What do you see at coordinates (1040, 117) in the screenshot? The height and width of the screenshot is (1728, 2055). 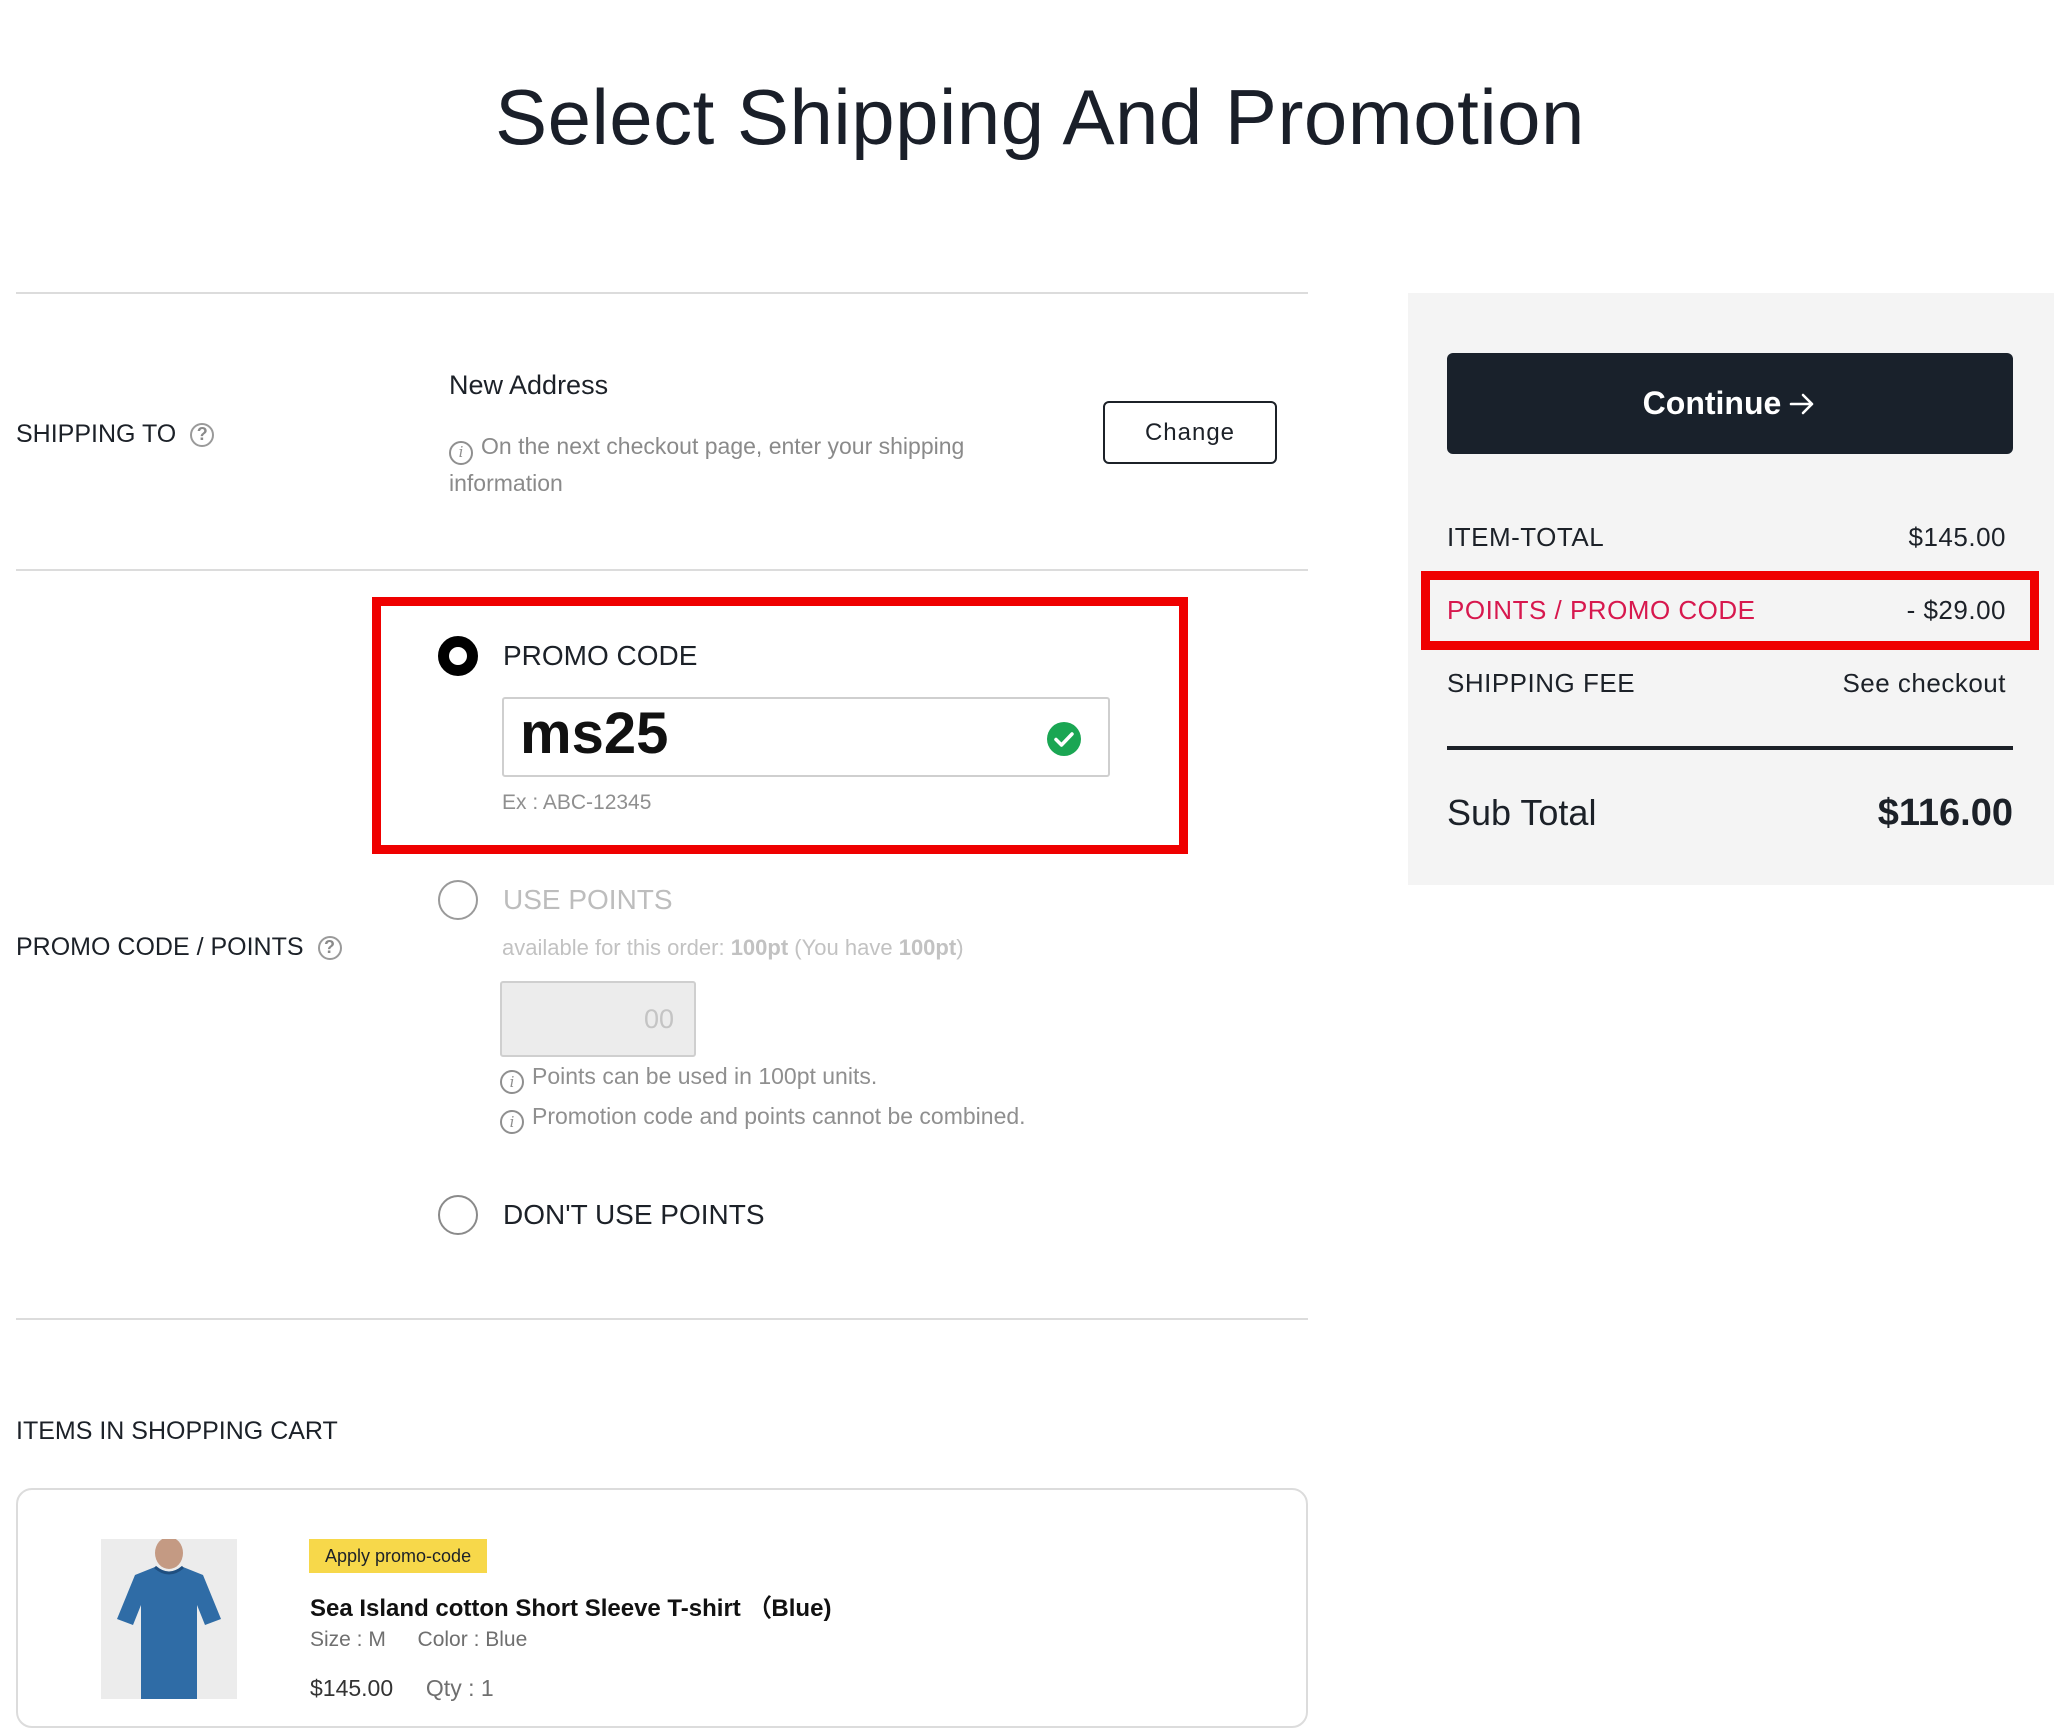 I see `page-title: Select Shipping And Promotion` at bounding box center [1040, 117].